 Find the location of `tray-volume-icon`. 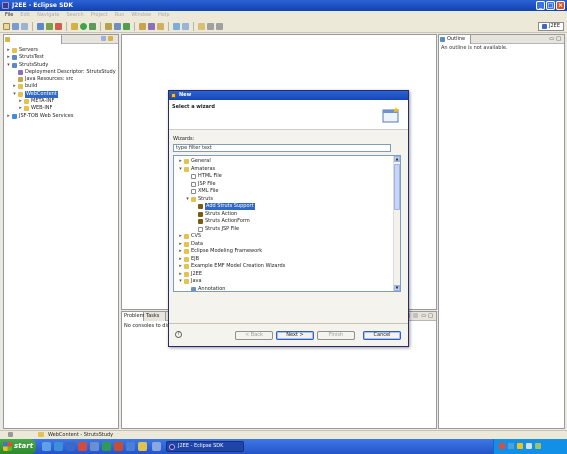

tray-volume-icon is located at coordinates (529, 446).